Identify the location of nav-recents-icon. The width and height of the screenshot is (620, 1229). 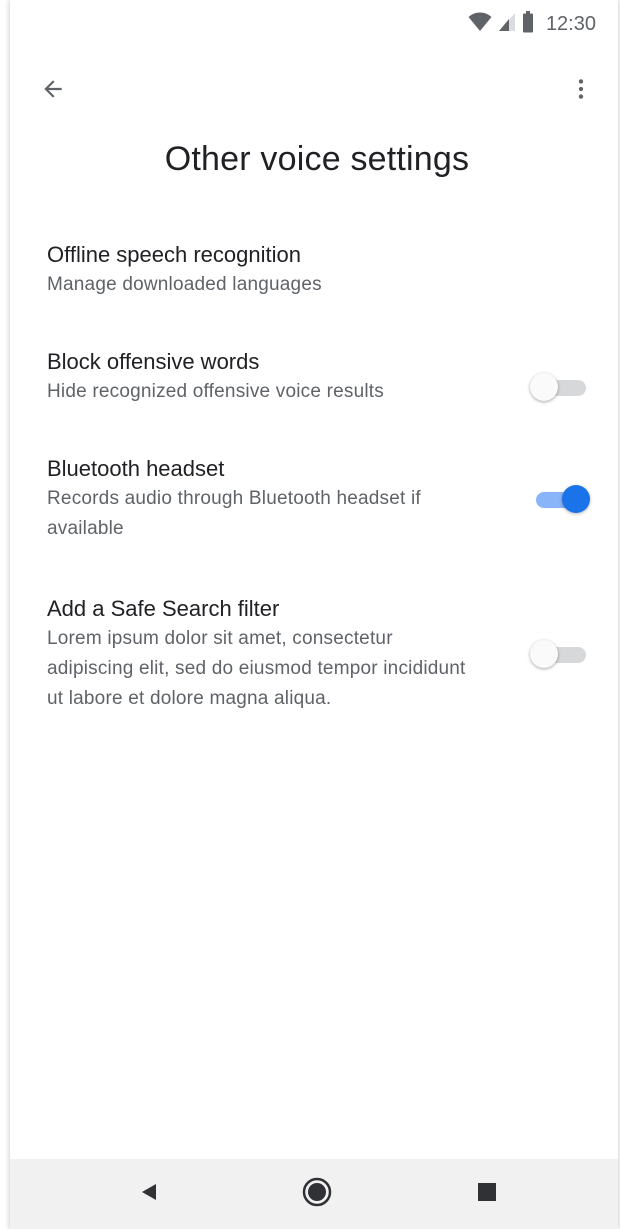
(487, 1194).